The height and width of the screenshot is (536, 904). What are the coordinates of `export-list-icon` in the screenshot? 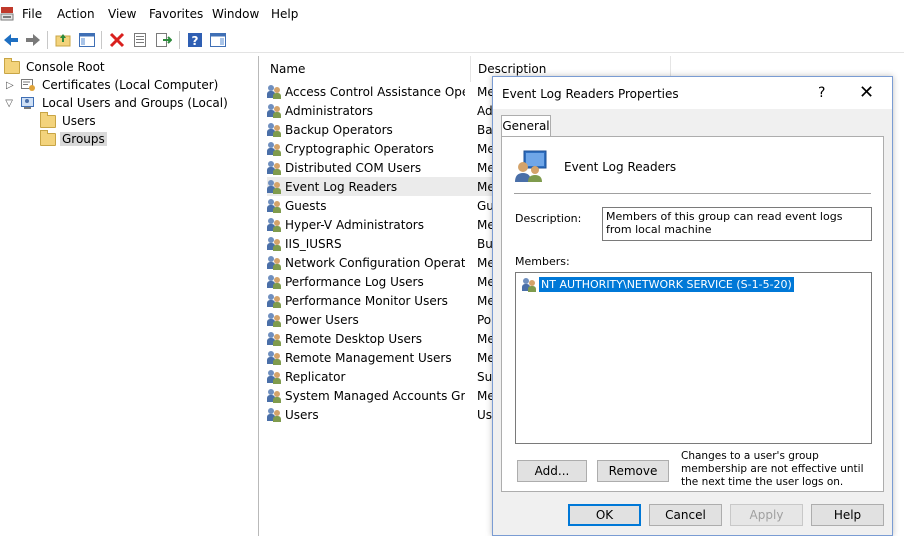 It's located at (163, 40).